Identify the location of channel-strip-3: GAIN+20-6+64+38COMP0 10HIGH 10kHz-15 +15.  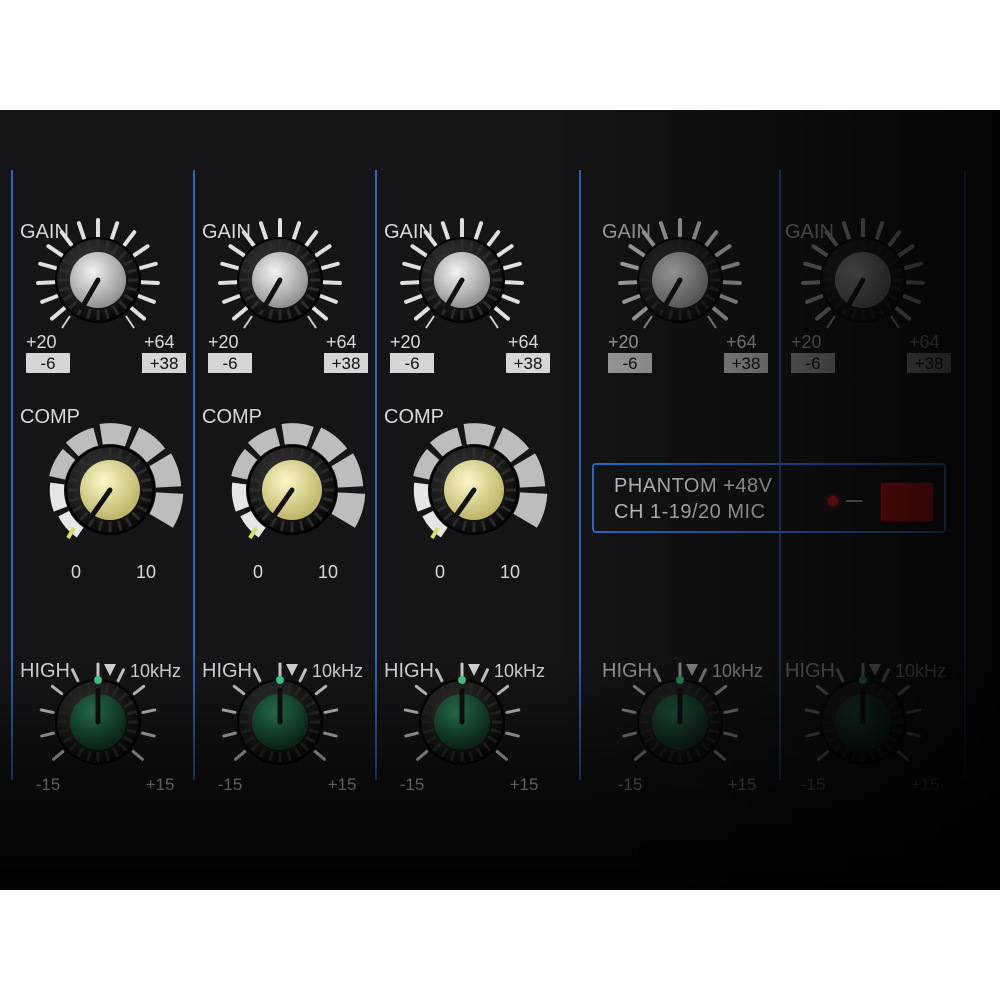
(467, 506).